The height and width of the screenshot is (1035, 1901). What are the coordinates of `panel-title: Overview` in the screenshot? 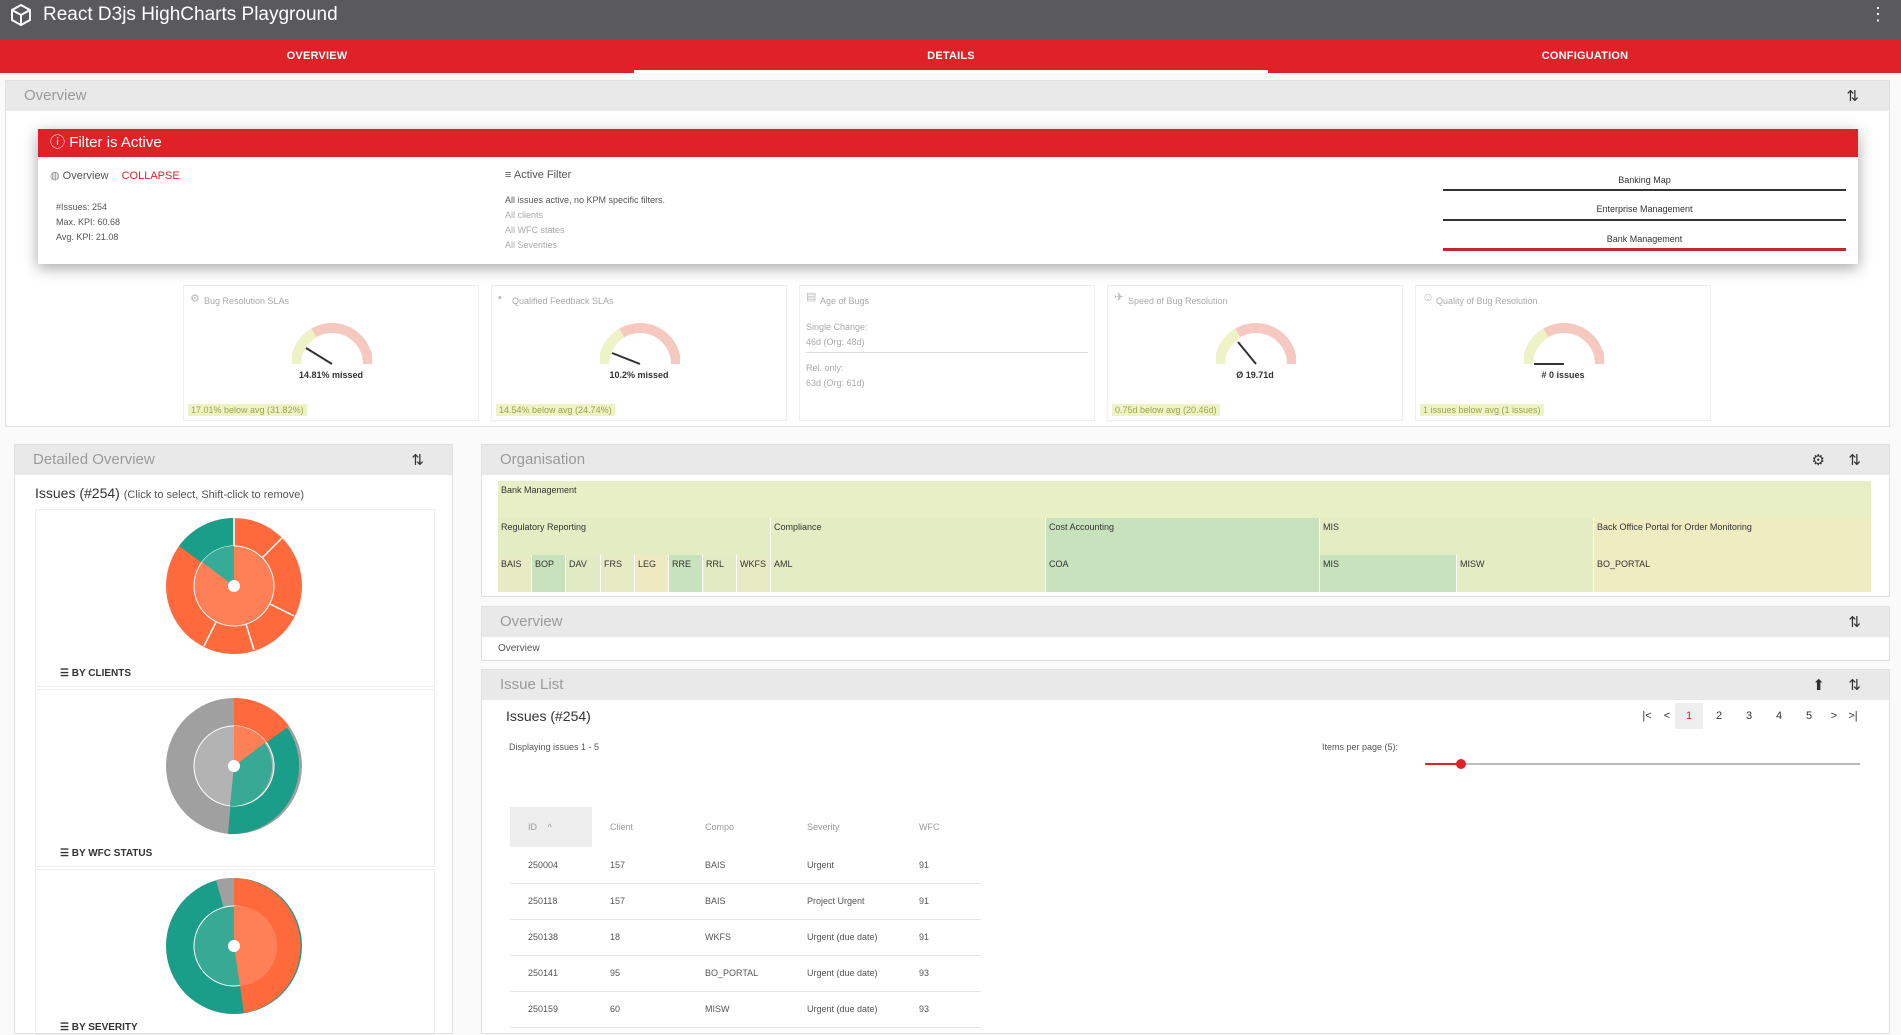 It's located at (55, 95).